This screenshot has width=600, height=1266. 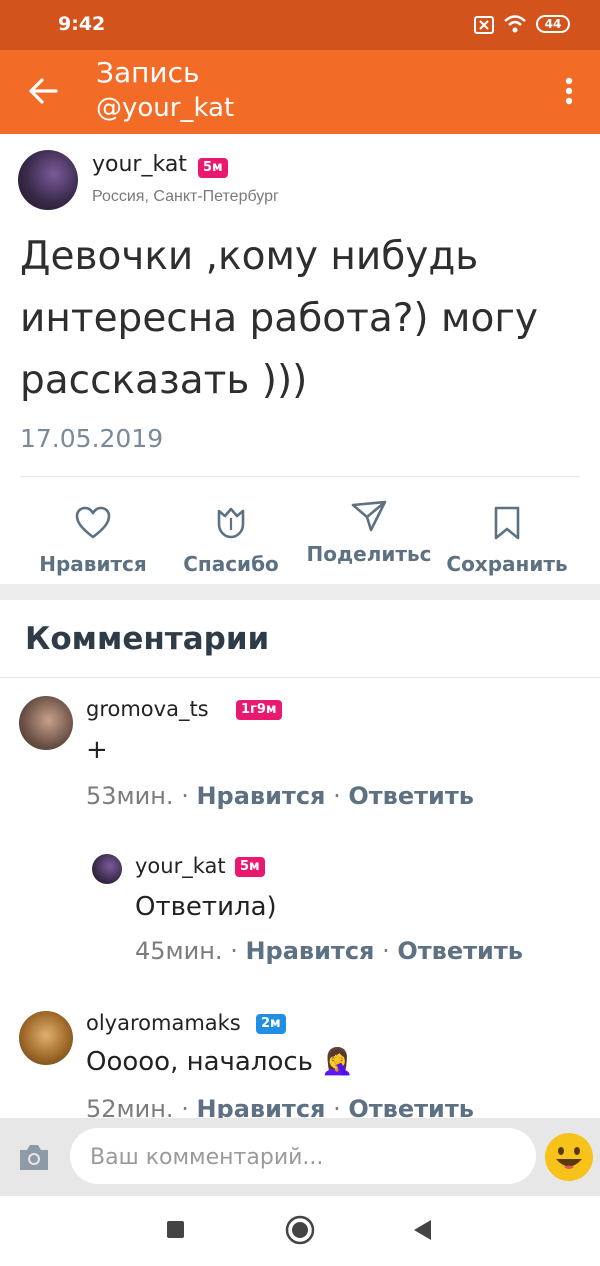 What do you see at coordinates (259, 710) in the screenshot?
I see `age-badge: 1г9м` at bounding box center [259, 710].